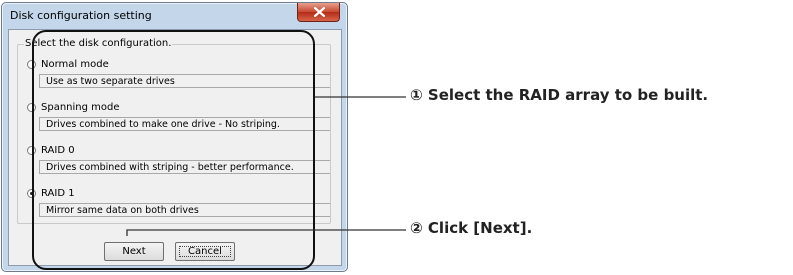 Image resolution: width=793 pixels, height=275 pixels. I want to click on callout-click-next: ② Click [Next]., so click(471, 228).